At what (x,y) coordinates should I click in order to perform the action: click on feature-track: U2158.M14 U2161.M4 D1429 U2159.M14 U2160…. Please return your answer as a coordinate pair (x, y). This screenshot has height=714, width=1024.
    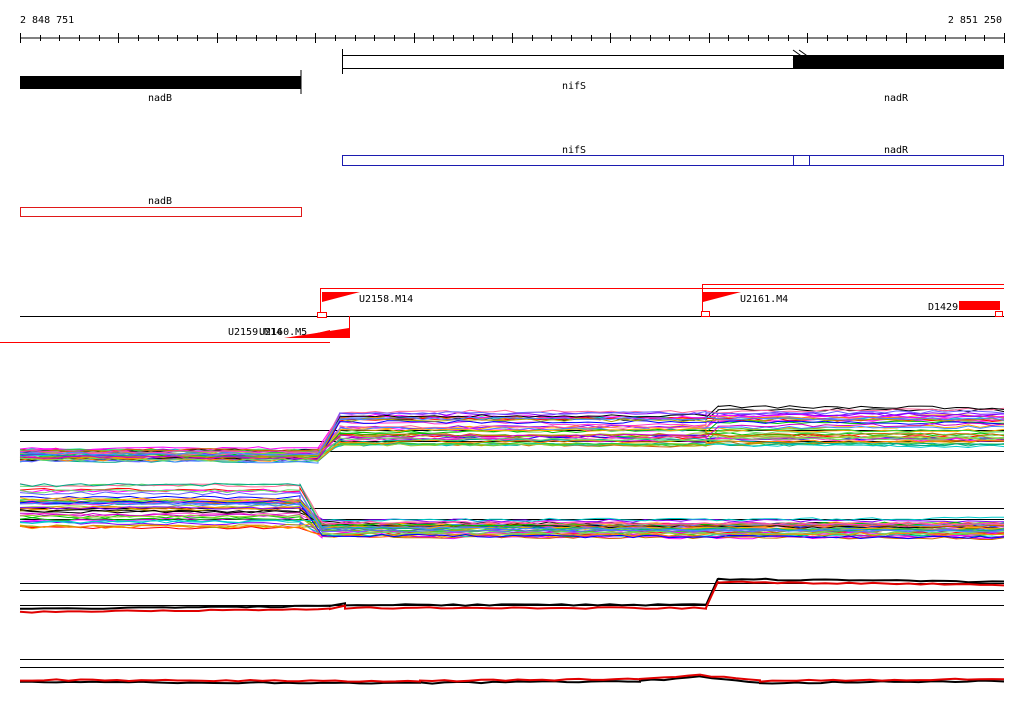
    Looking at the image, I should click on (502, 313).